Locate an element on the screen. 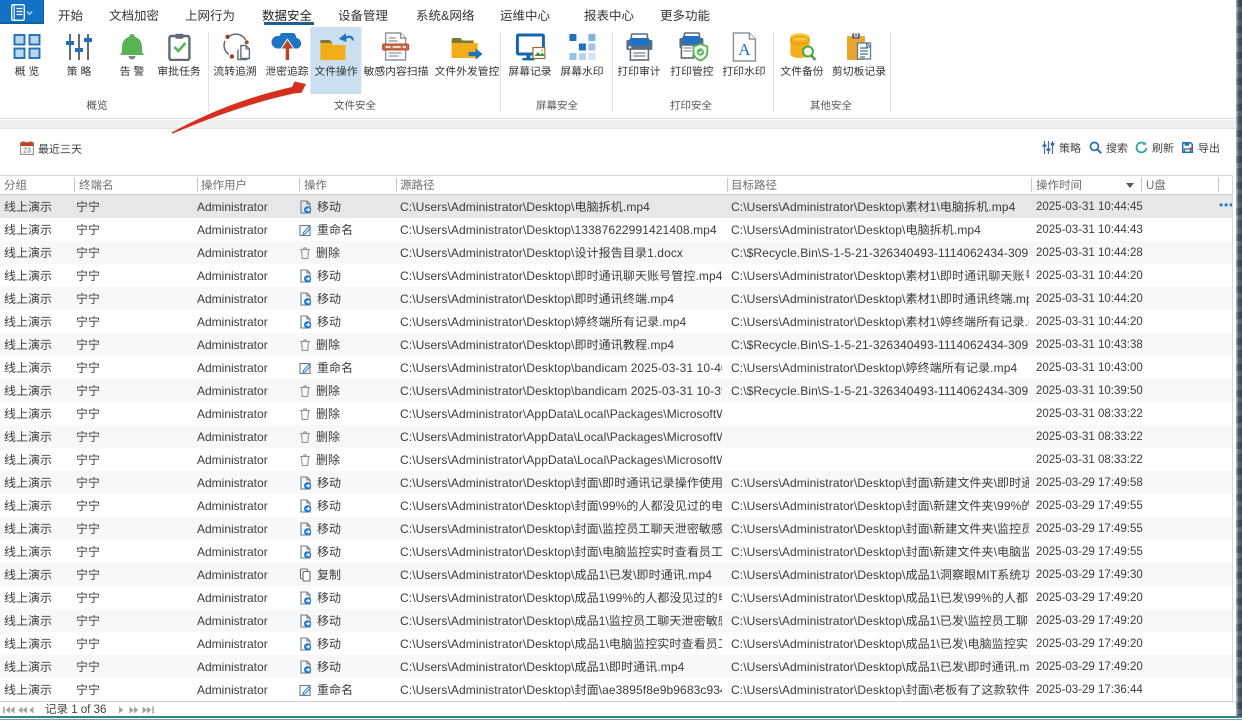 The height and width of the screenshot is (720, 1242). svg-text: 23 is located at coordinates (27, 151).